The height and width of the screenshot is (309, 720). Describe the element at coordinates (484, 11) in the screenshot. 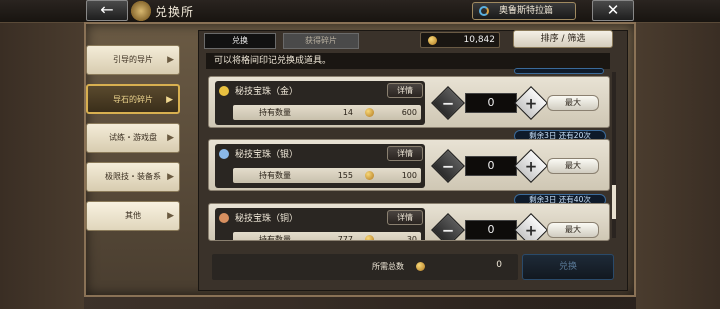

I see `world-icon` at that location.